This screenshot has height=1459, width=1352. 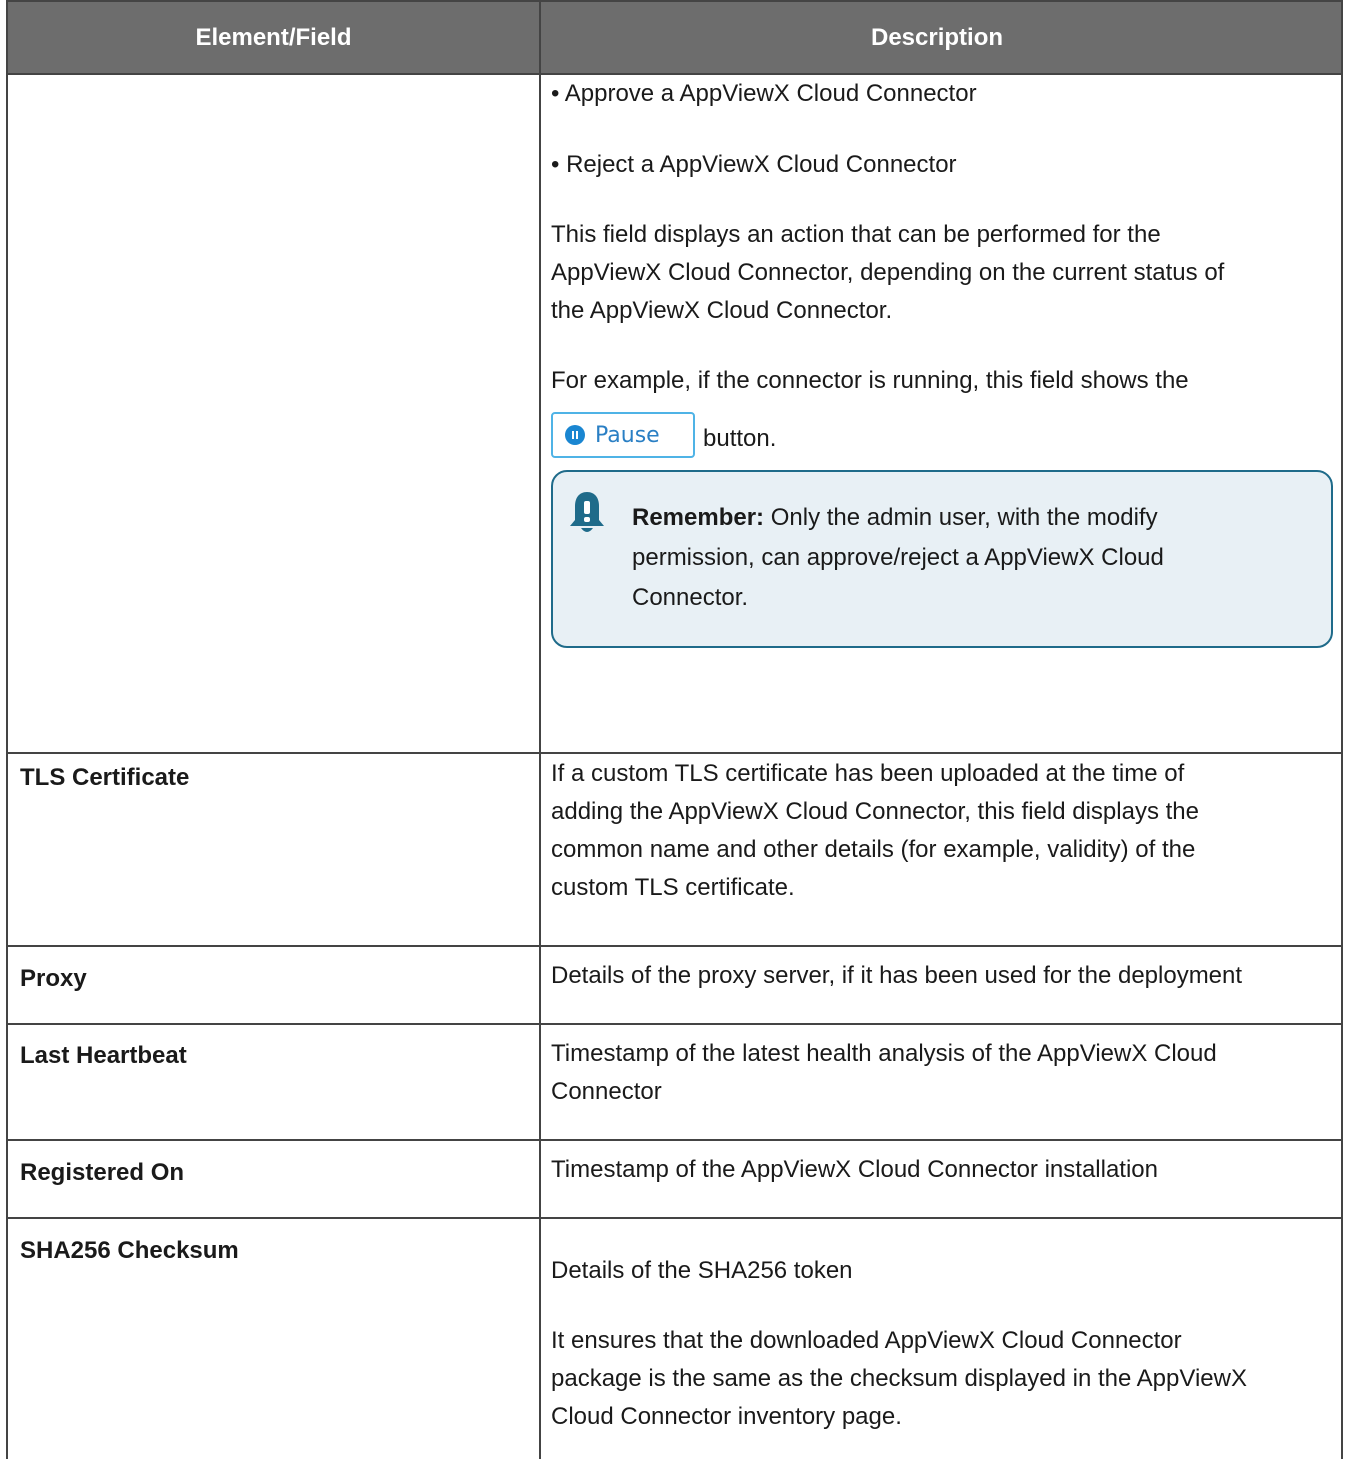 What do you see at coordinates (273, 37) in the screenshot?
I see `column-header-element-field: Element/Field` at bounding box center [273, 37].